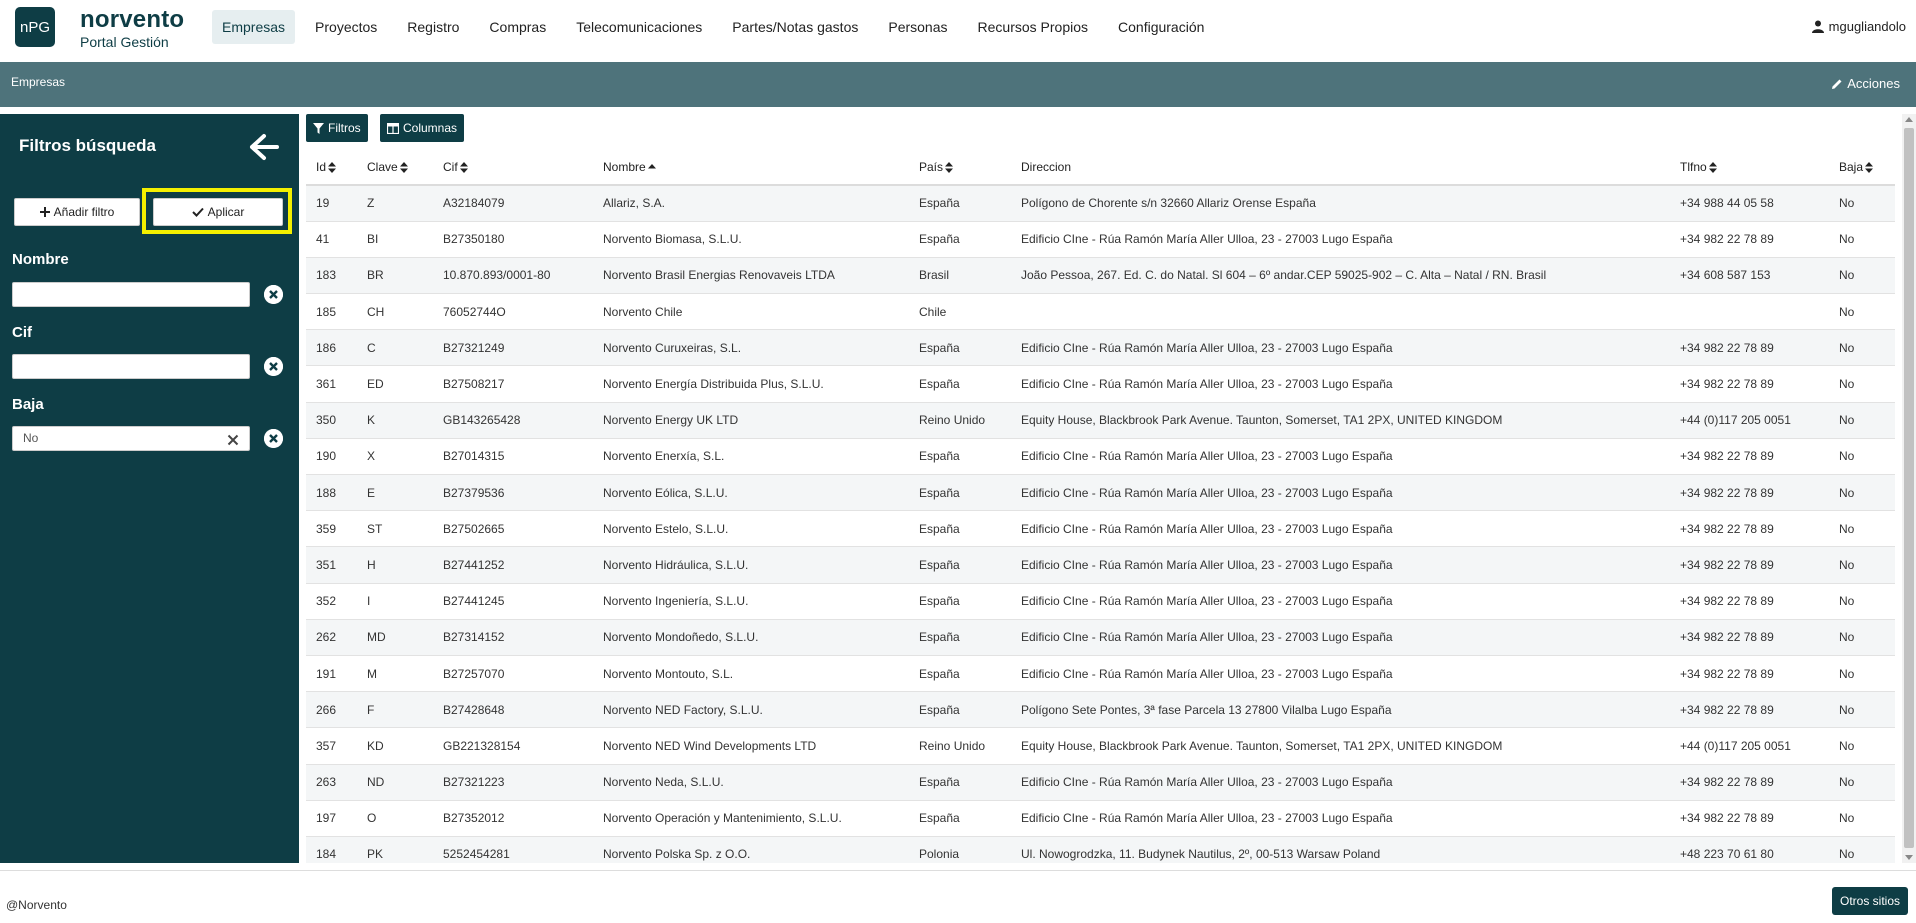 This screenshot has height=923, width=1916. What do you see at coordinates (395, 239) in the screenshot?
I see `table-cell: BI` at bounding box center [395, 239].